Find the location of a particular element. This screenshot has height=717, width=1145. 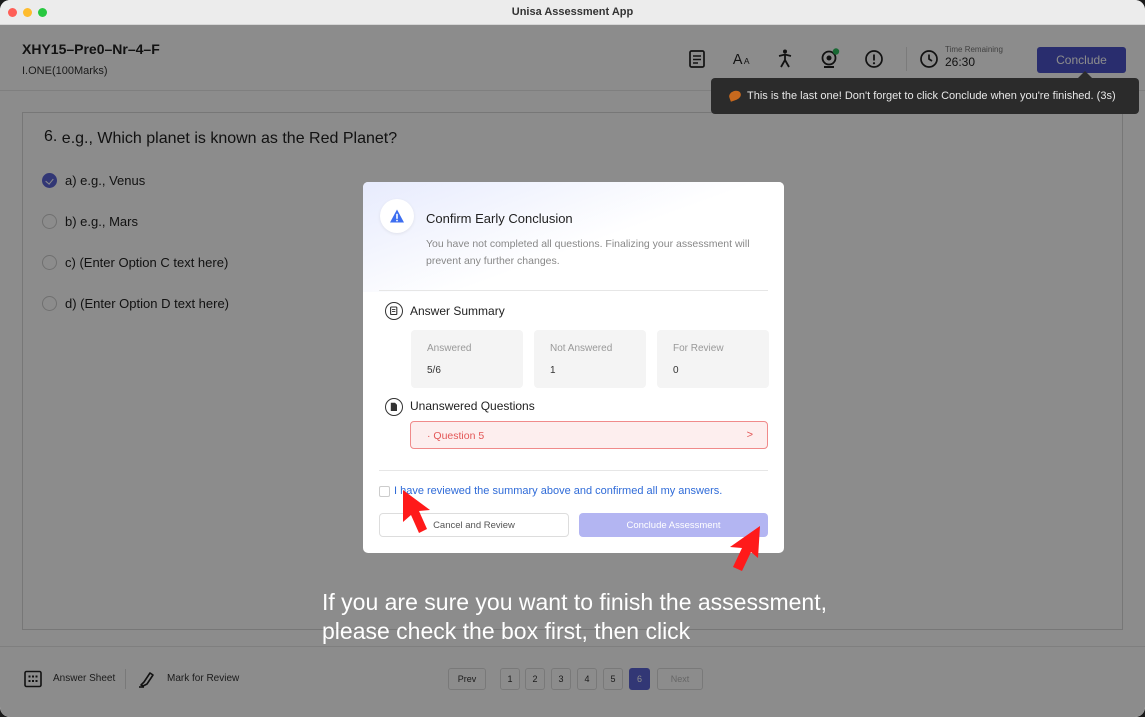

stat-answered-value: 5/6 is located at coordinates (434, 370).